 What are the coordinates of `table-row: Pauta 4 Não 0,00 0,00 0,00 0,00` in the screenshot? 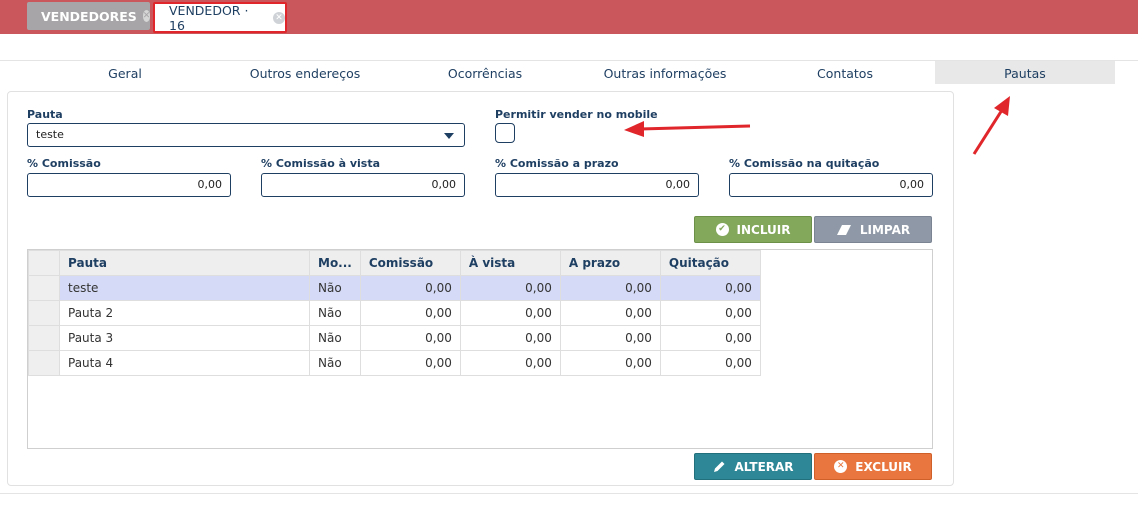 It's located at (394, 363).